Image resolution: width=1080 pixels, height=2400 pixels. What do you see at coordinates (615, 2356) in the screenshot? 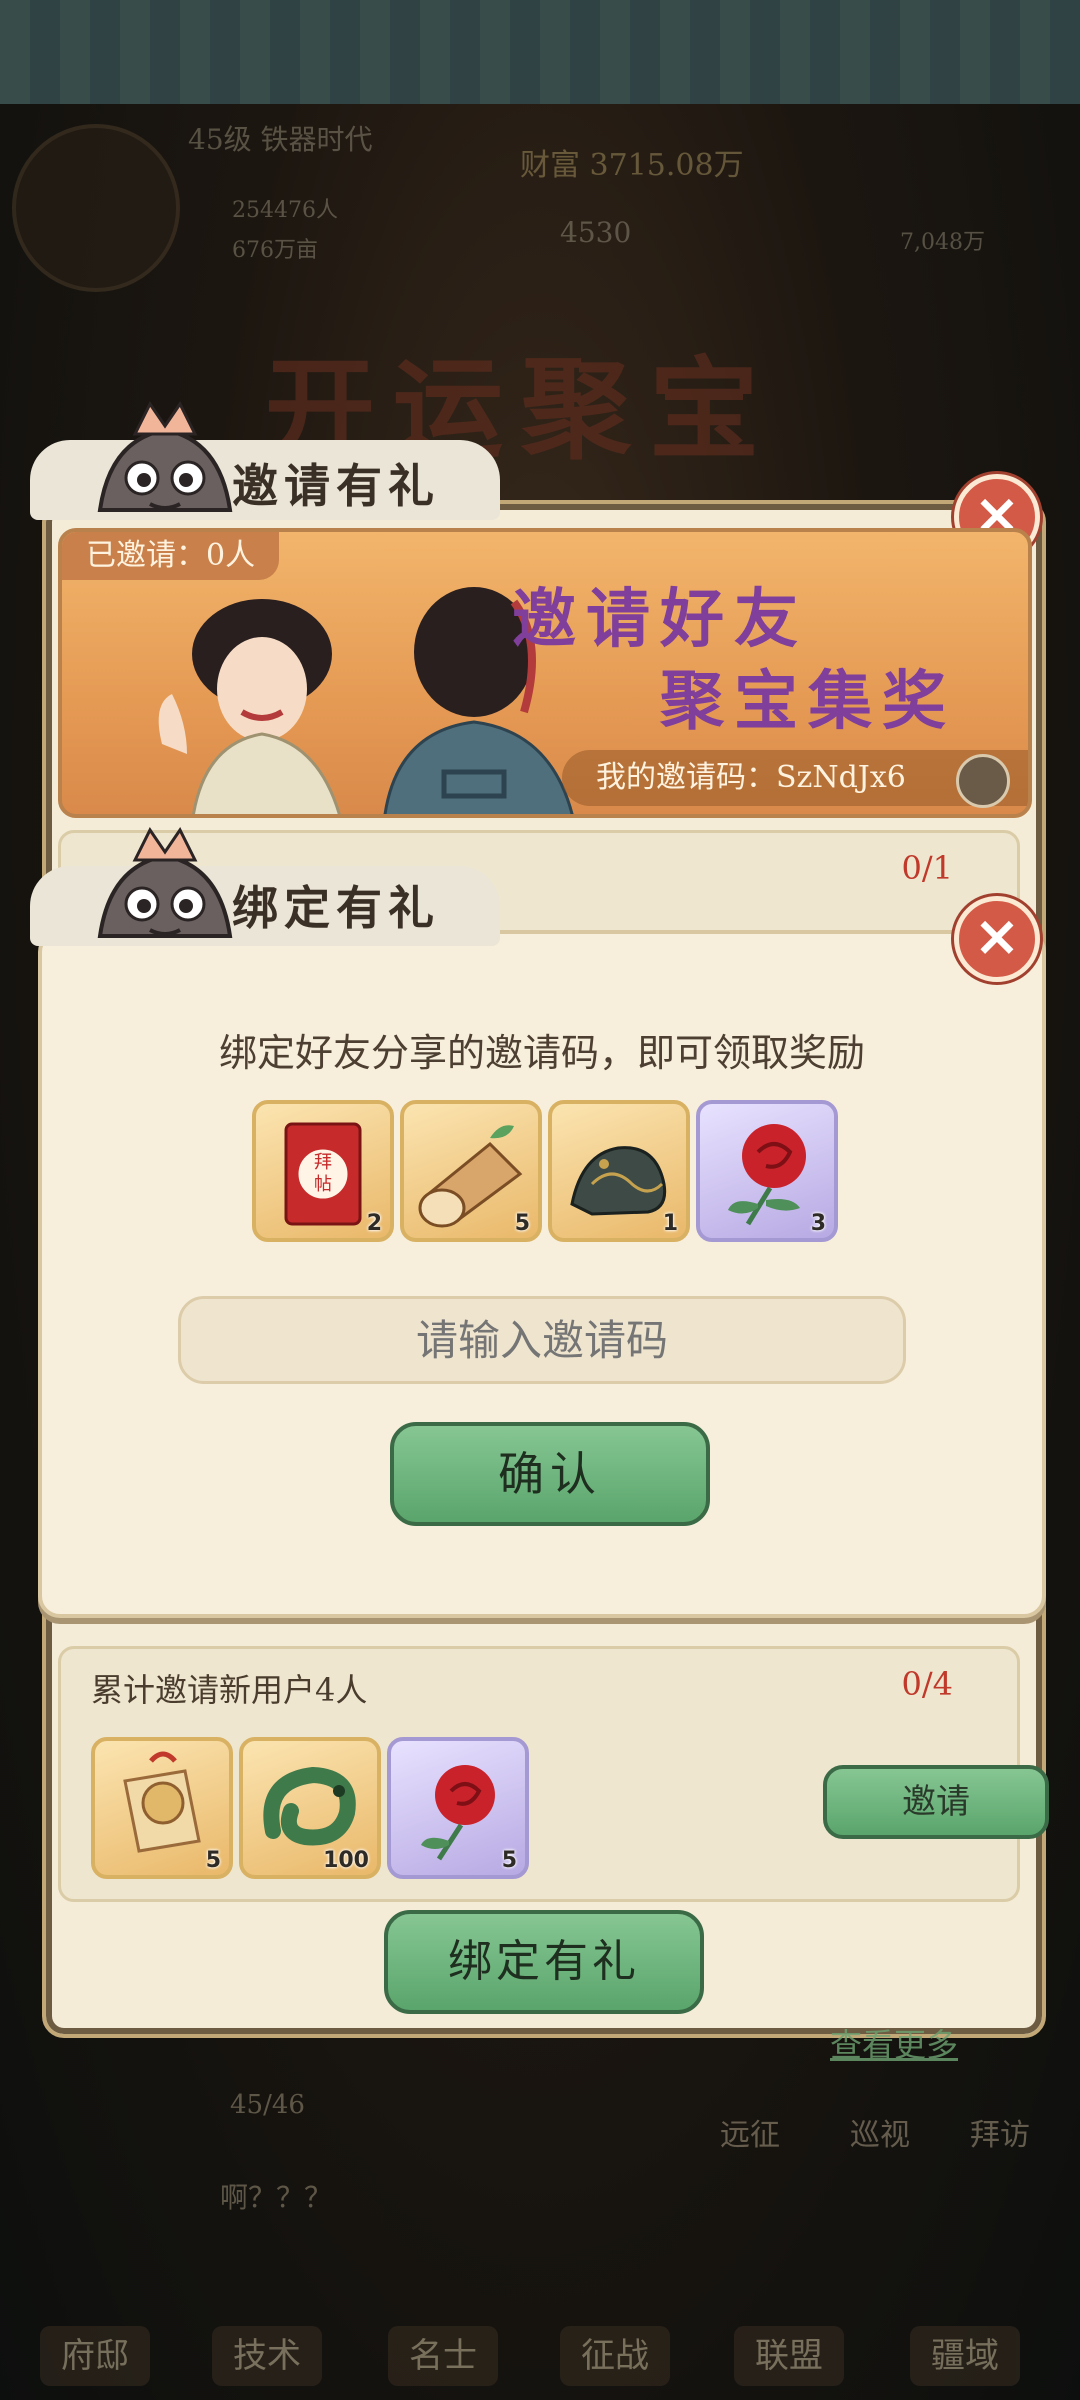
I see `nav-battle: 征战` at bounding box center [615, 2356].